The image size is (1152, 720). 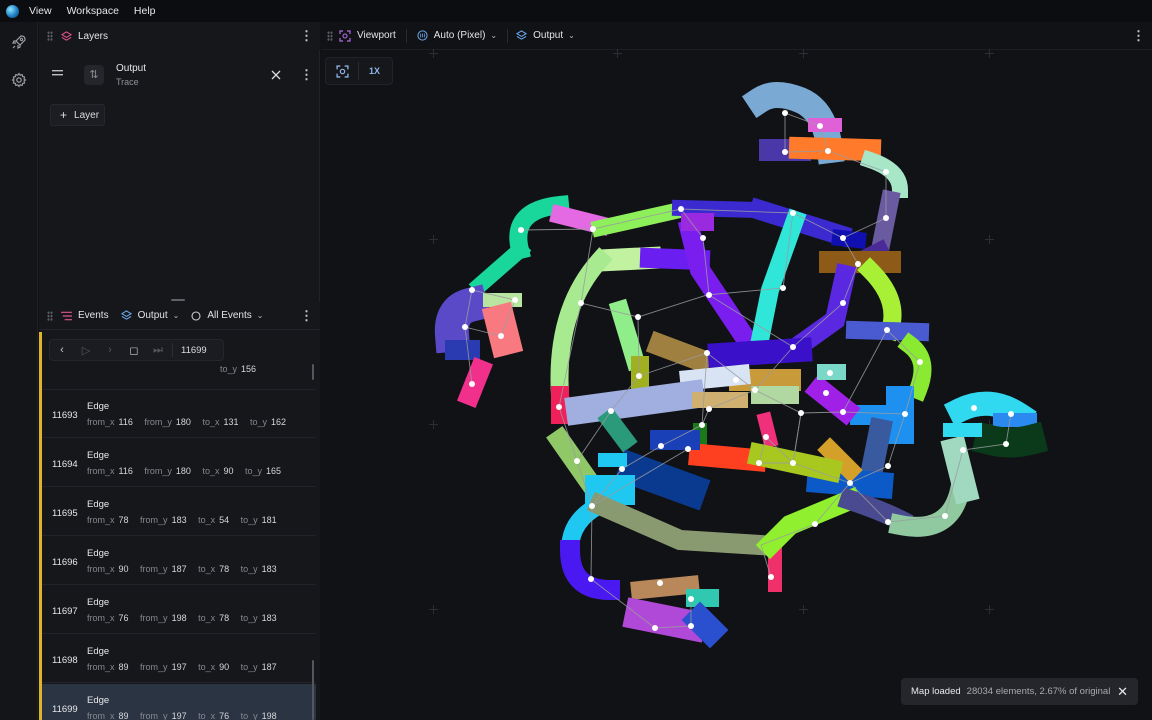 What do you see at coordinates (196, 315) in the screenshot?
I see `circle-icon` at bounding box center [196, 315].